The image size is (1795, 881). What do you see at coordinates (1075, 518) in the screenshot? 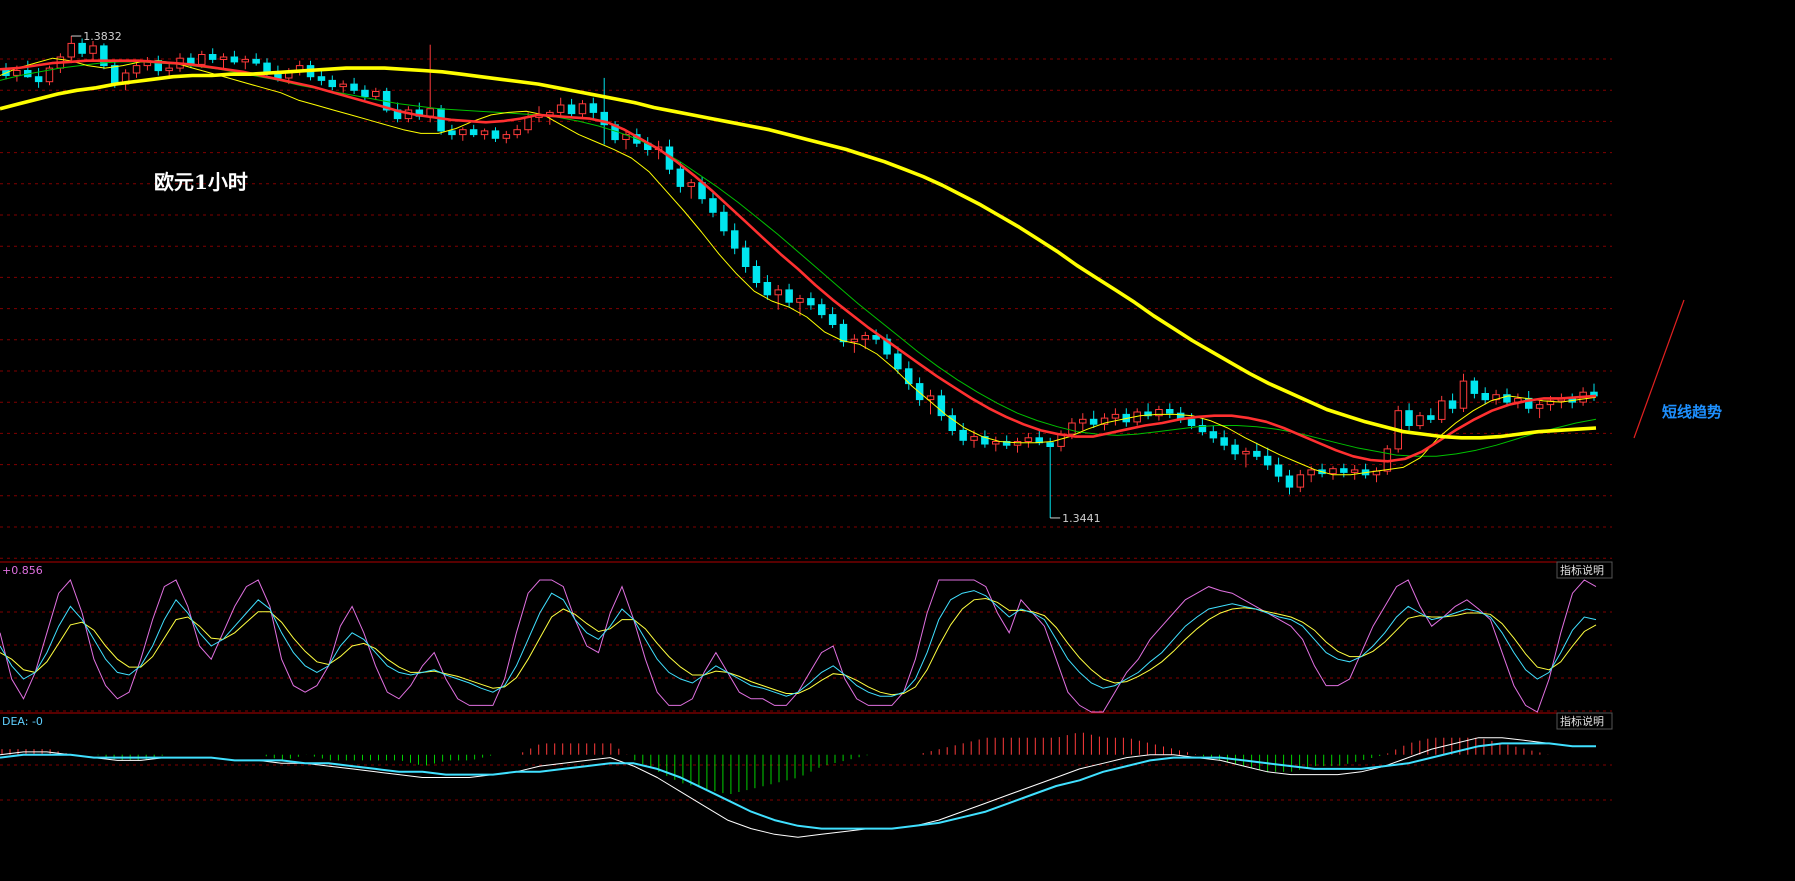
I see `low-marker: 1.3441` at bounding box center [1075, 518].